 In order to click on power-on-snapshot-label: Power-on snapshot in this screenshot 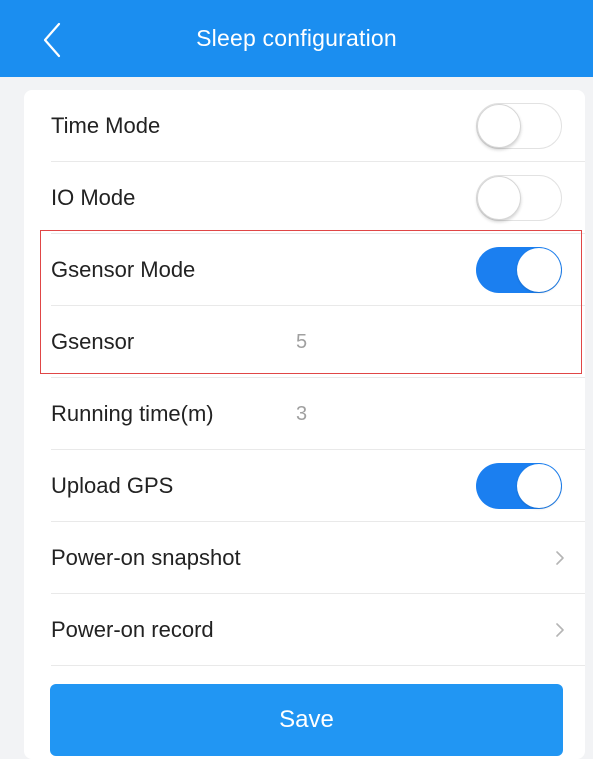, I will do `click(146, 557)`.